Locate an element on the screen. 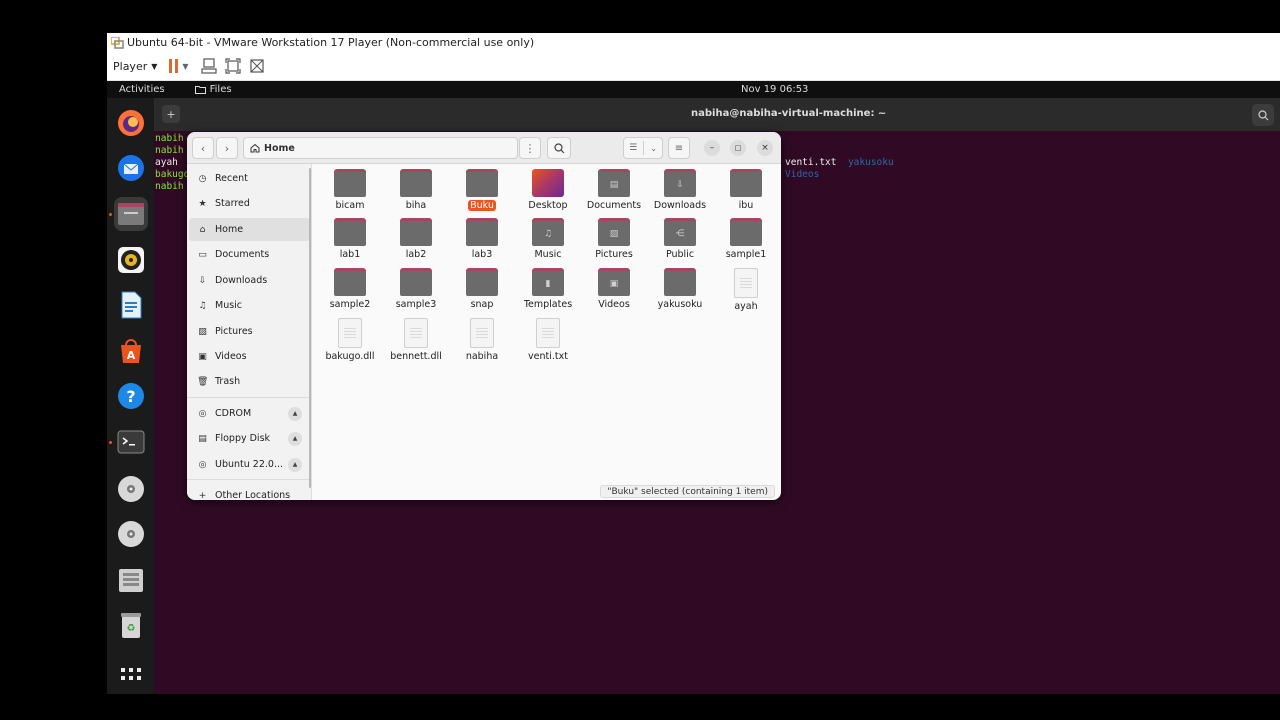 The width and height of the screenshot is (1280, 720). document-icon: ▤ is located at coordinates (614, 185).